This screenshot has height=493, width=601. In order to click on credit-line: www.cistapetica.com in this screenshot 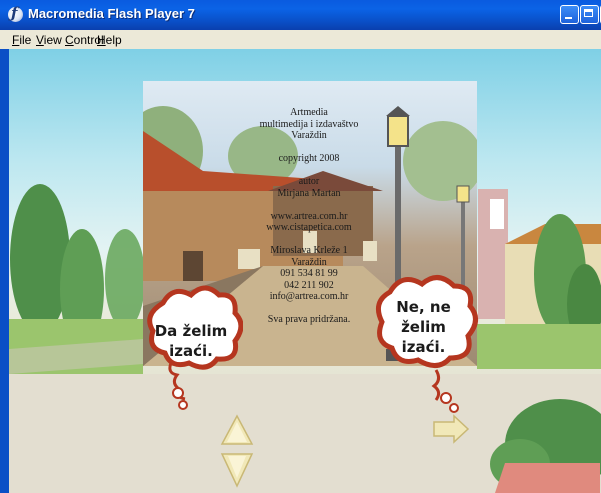, I will do `click(309, 227)`.